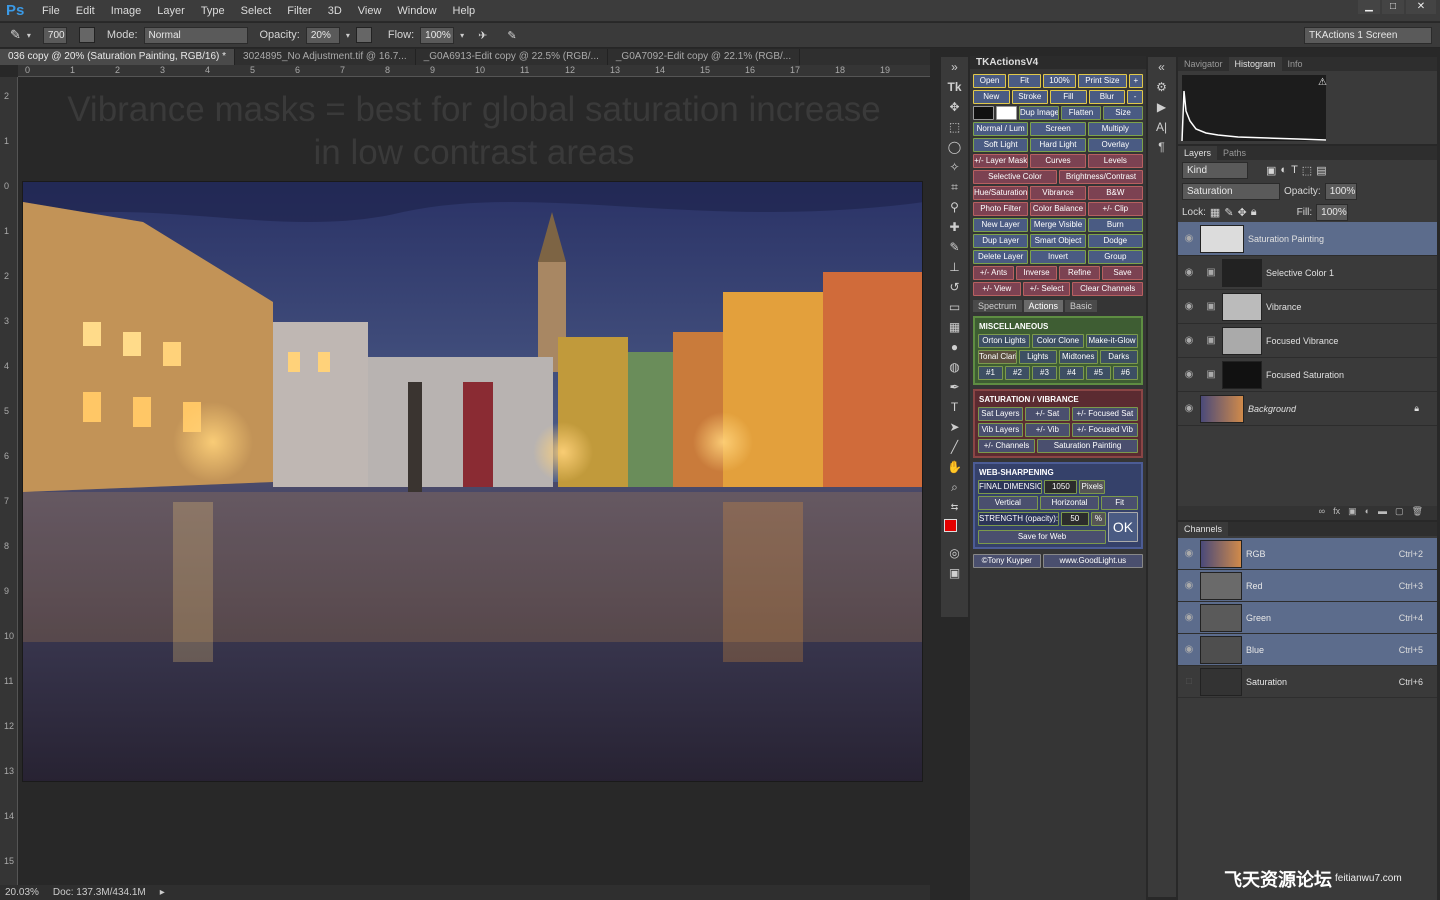  What do you see at coordinates (1307, 682) in the screenshot?
I see `channel-row: □ Saturation Ctrl+6` at bounding box center [1307, 682].